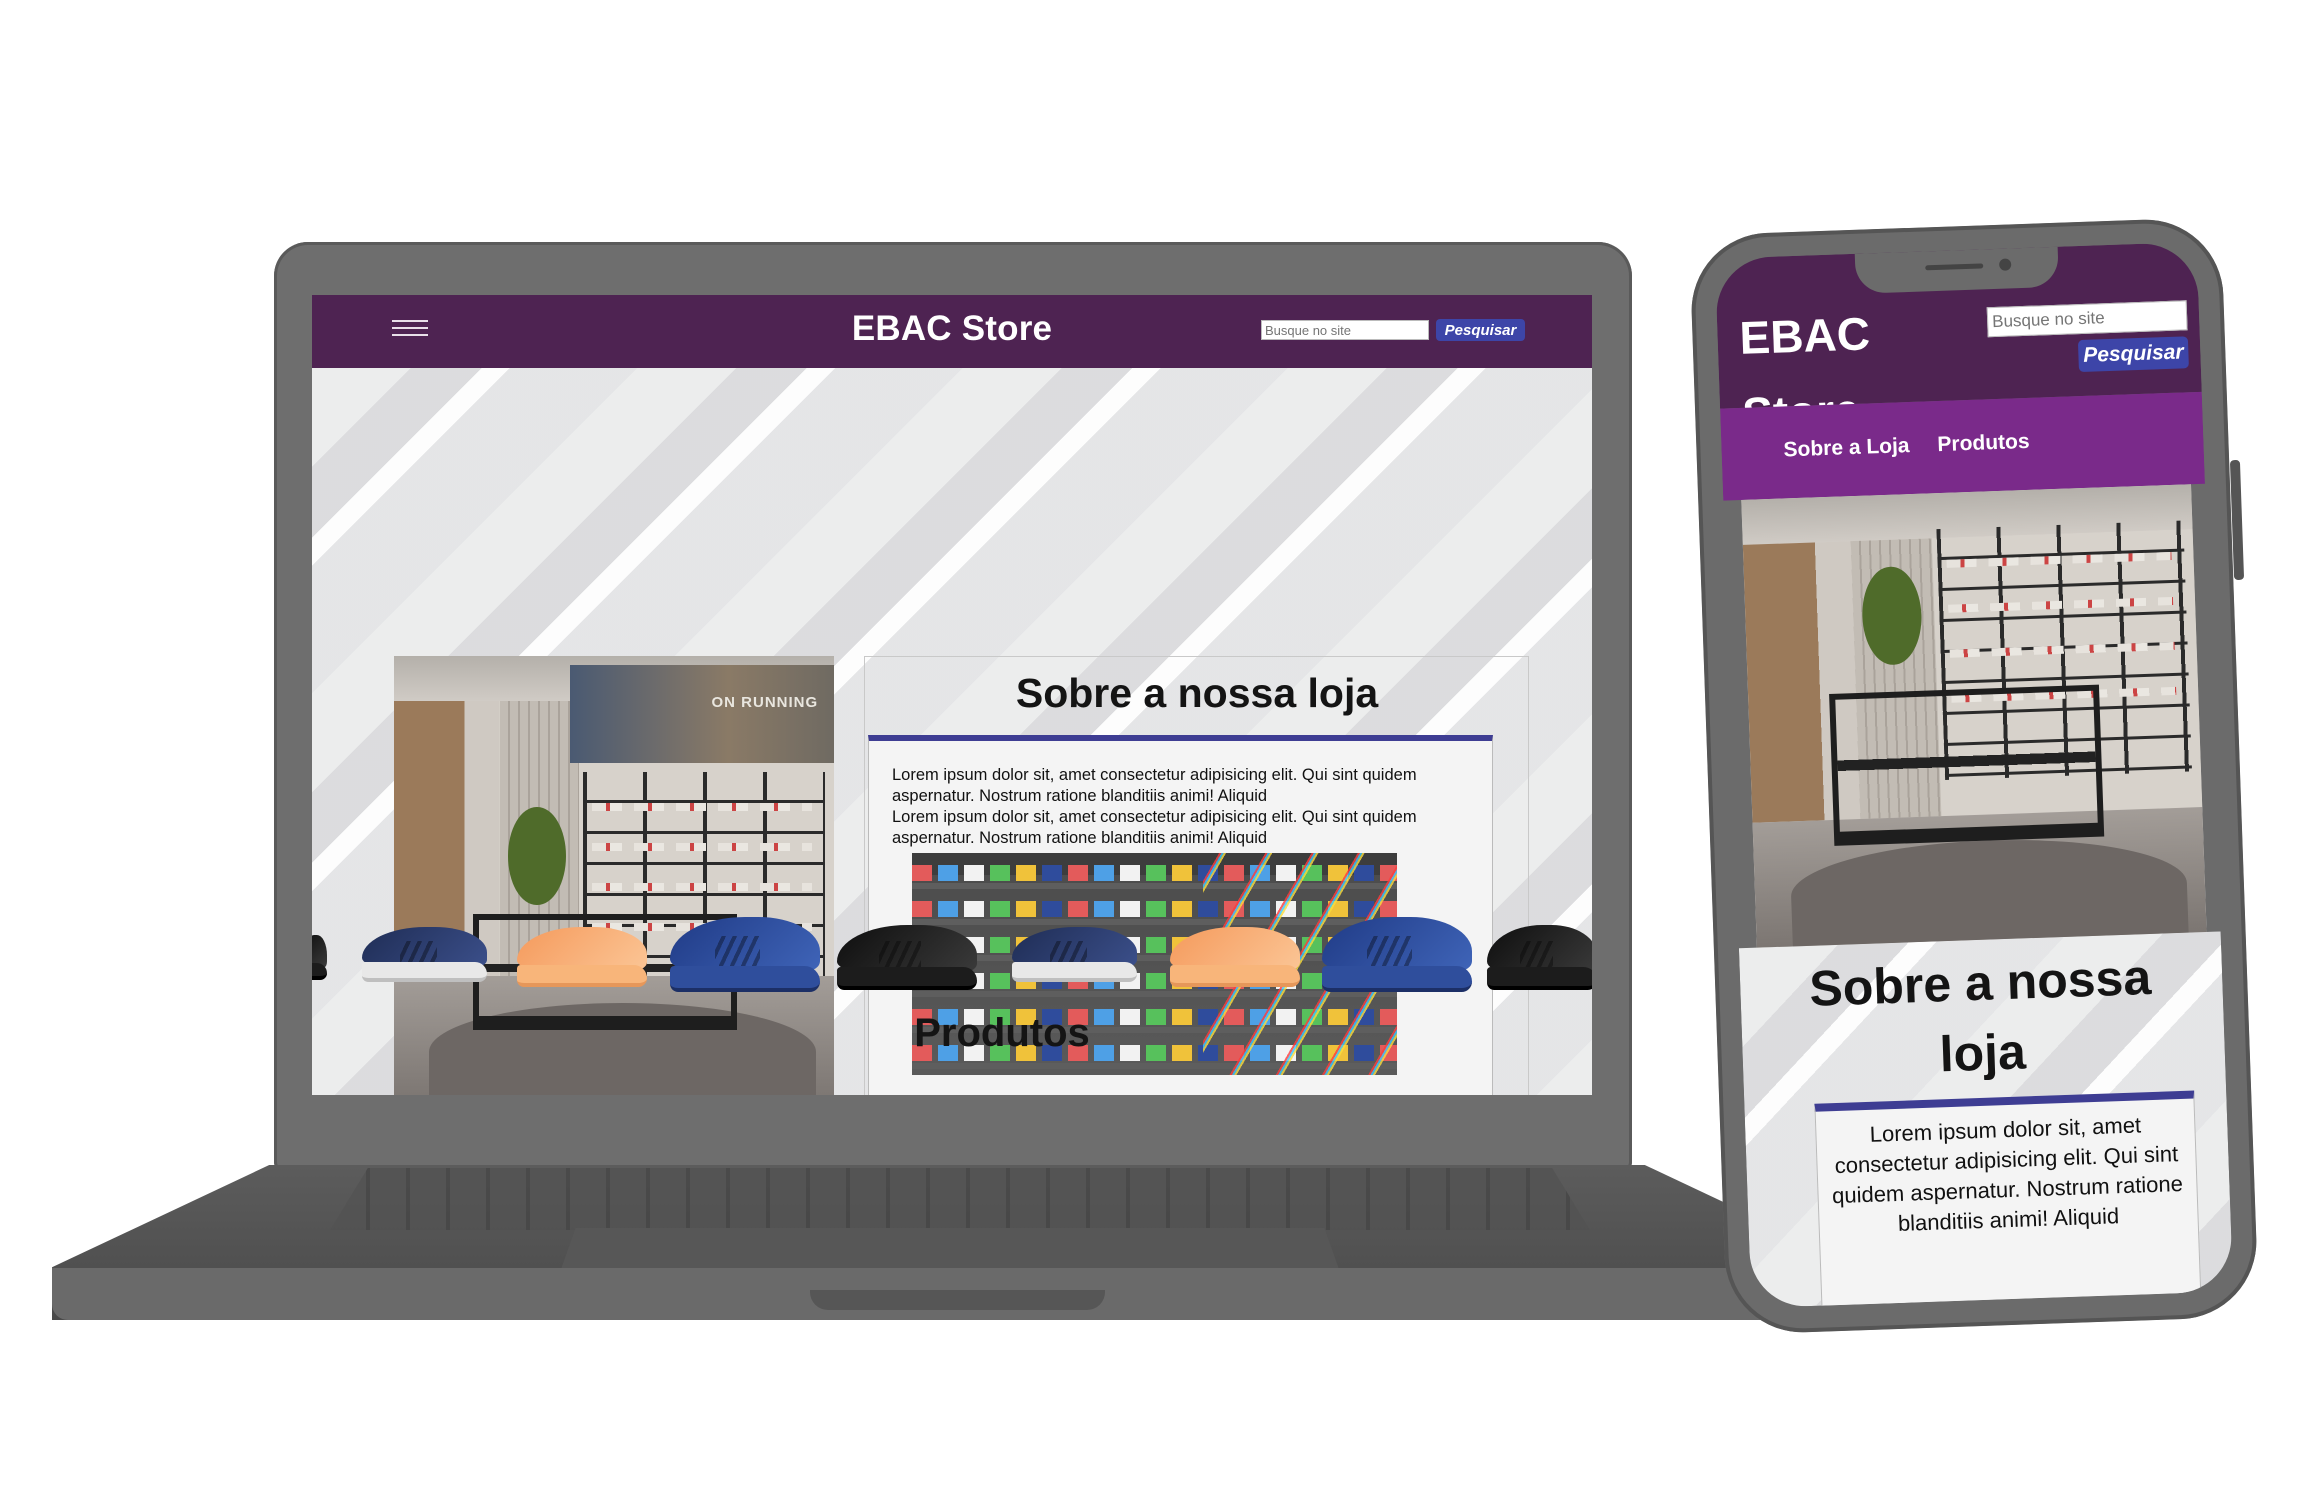  I want to click on laptop-notch, so click(957, 1300).